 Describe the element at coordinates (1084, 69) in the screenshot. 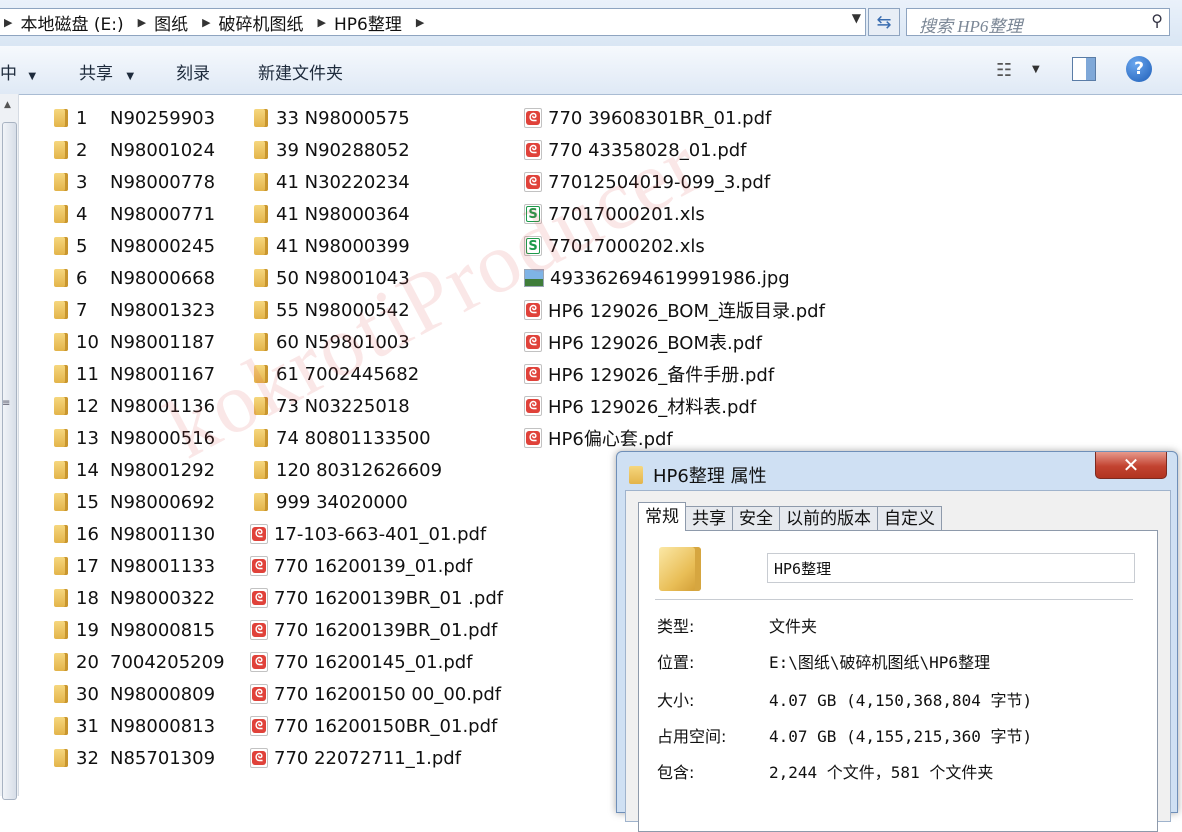

I see `preview-pane-icon` at that location.